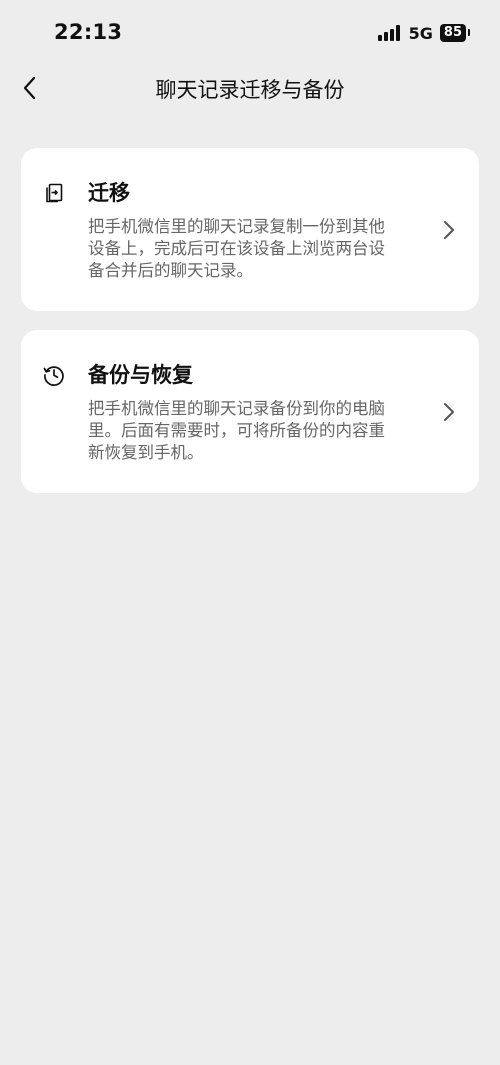  What do you see at coordinates (54, 375) in the screenshot?
I see `history-icon` at bounding box center [54, 375].